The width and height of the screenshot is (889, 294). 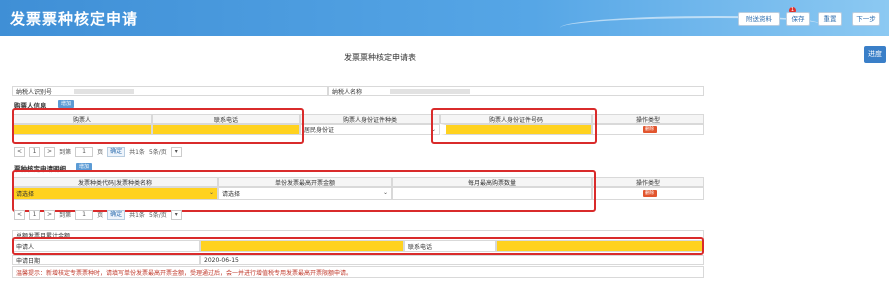 What do you see at coordinates (830, 19) in the screenshot?
I see `reset-button: 重置` at bounding box center [830, 19].